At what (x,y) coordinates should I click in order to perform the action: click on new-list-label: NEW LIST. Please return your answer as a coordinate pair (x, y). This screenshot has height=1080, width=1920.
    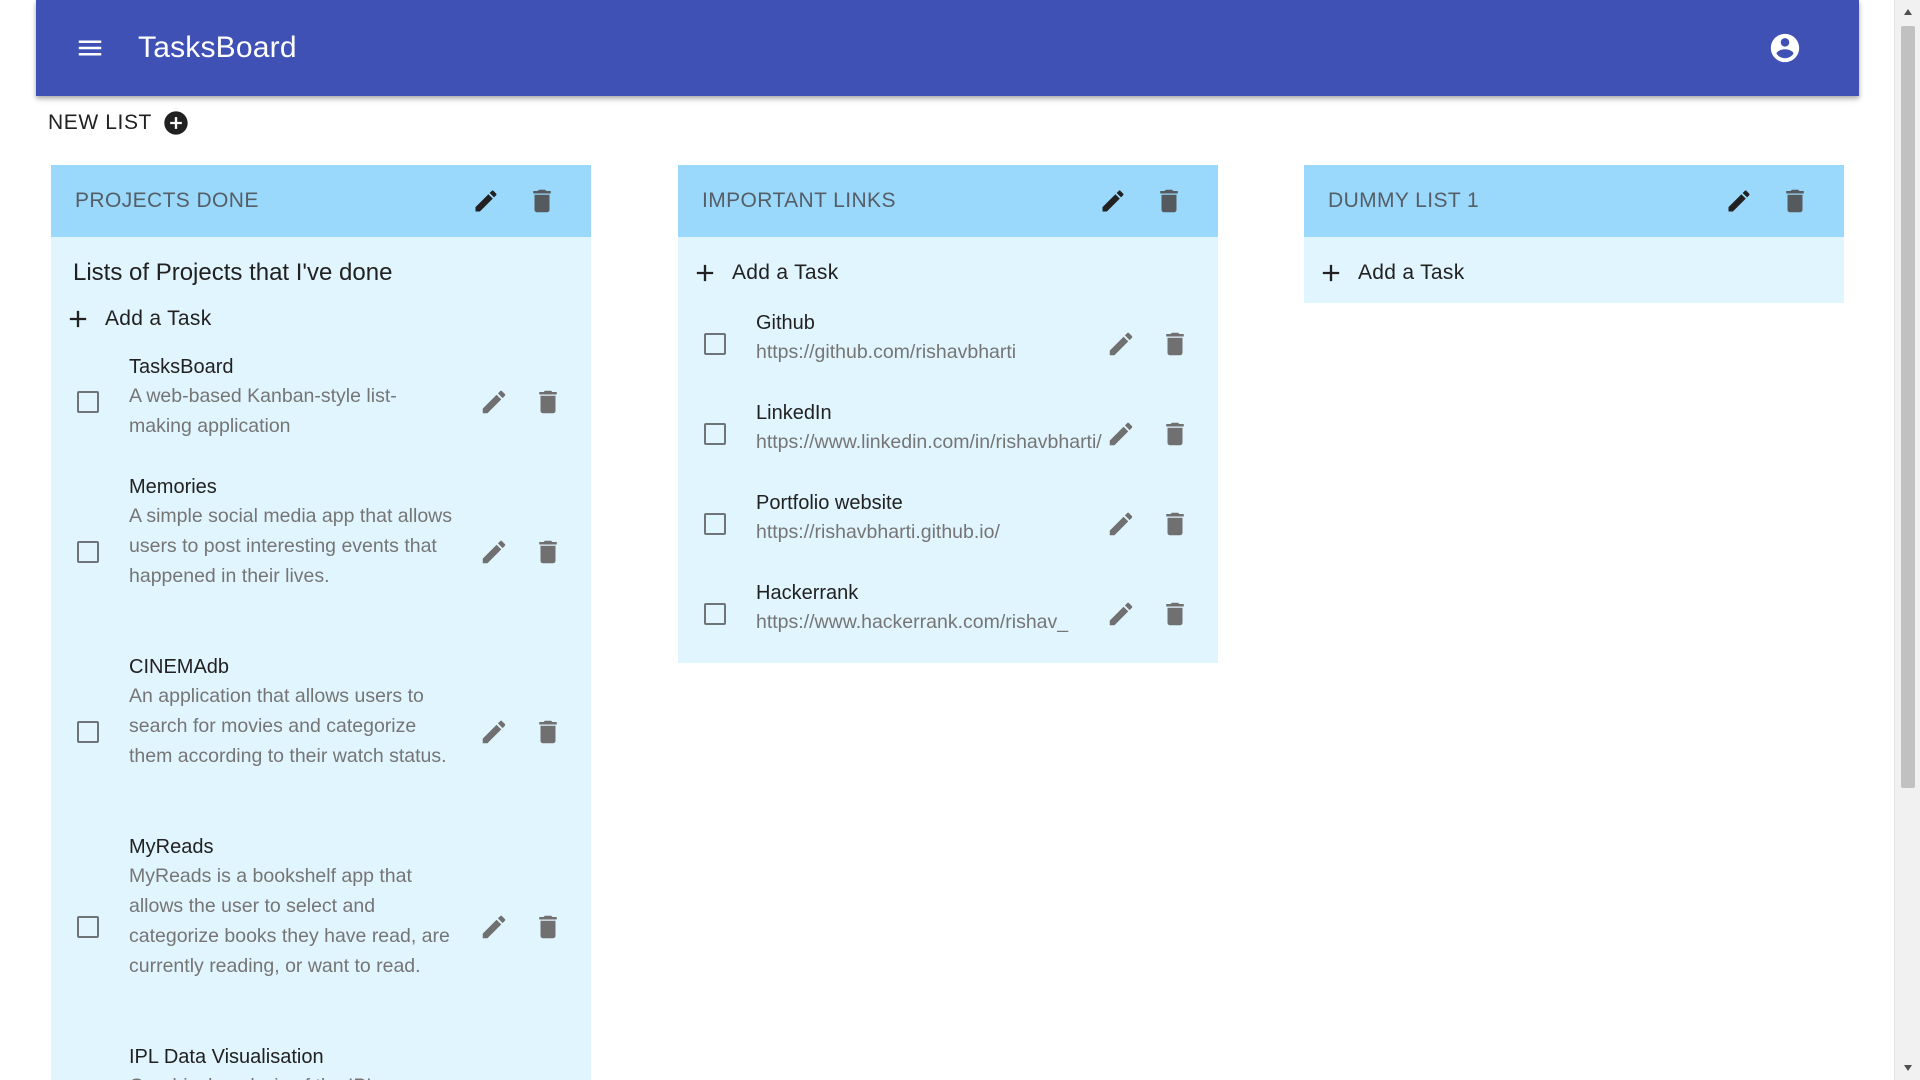
    Looking at the image, I should click on (100, 122).